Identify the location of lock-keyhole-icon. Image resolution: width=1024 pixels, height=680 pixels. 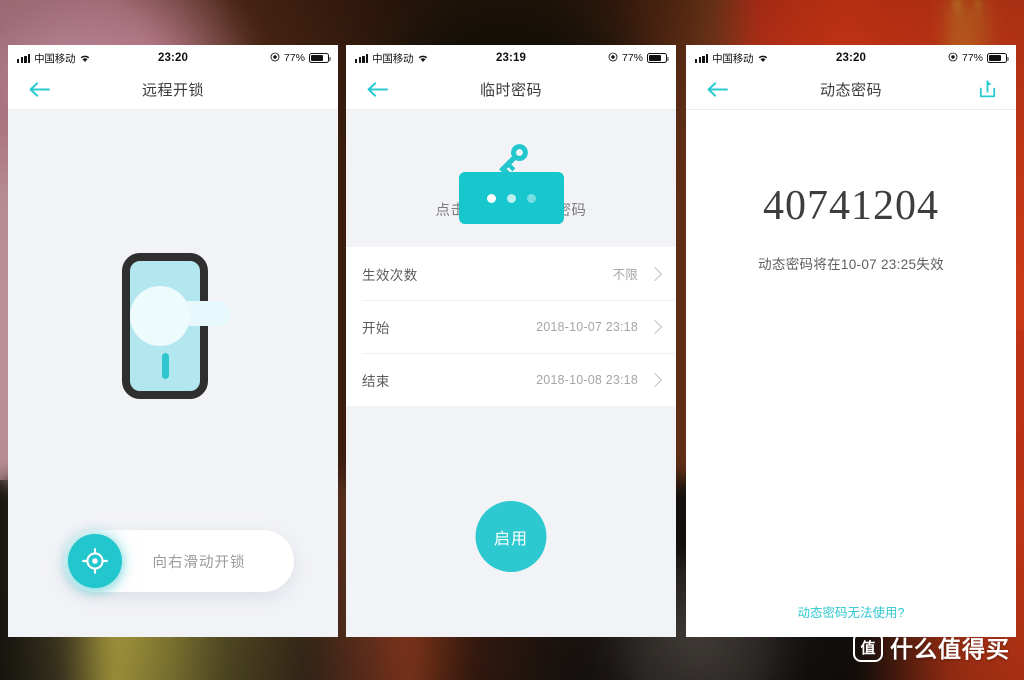
(165, 366).